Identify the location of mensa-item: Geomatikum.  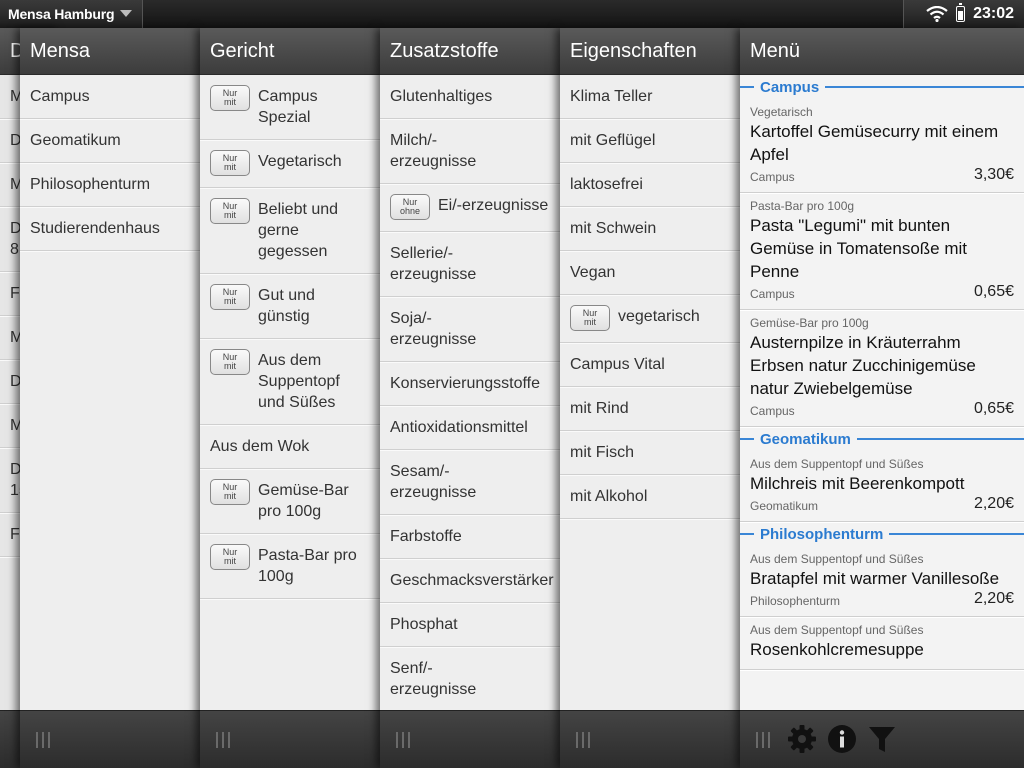
(110, 141).